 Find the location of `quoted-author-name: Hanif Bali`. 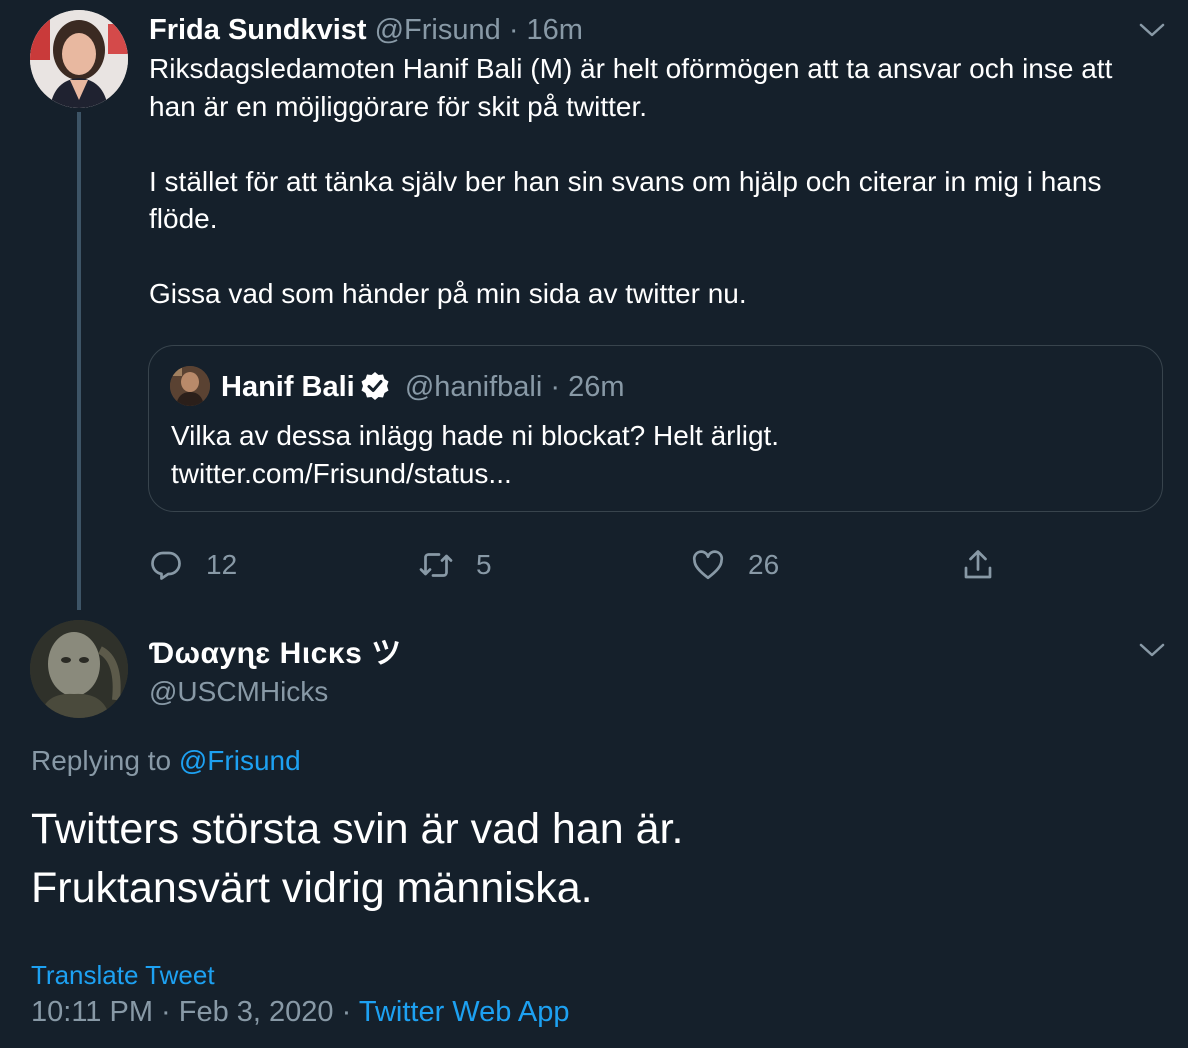

quoted-author-name: Hanif Bali is located at coordinates (288, 387).